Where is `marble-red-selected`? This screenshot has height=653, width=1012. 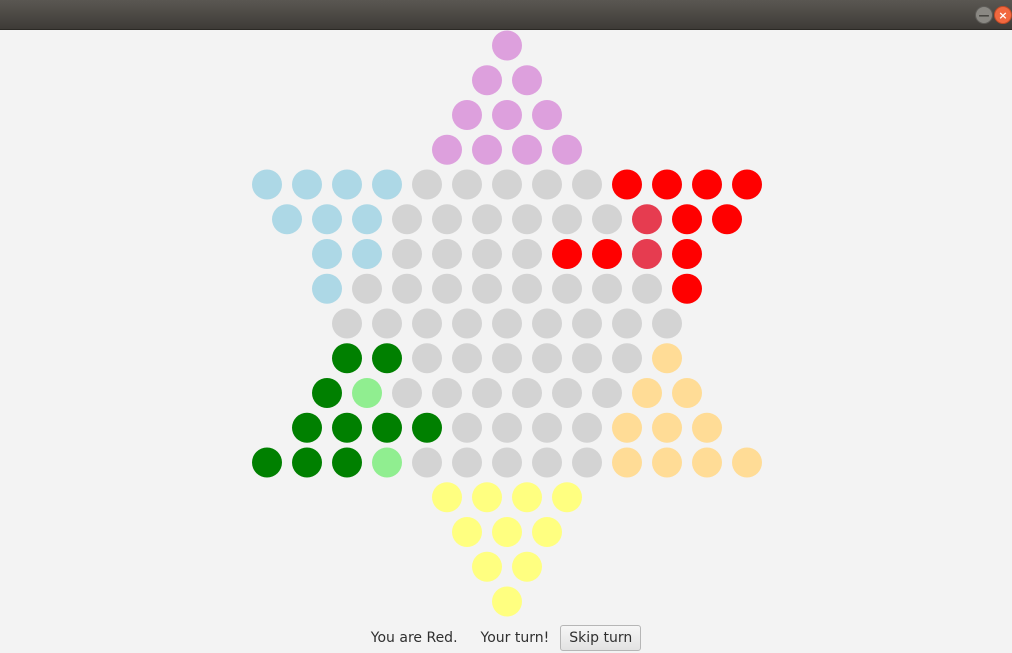
marble-red-selected is located at coordinates (647, 219).